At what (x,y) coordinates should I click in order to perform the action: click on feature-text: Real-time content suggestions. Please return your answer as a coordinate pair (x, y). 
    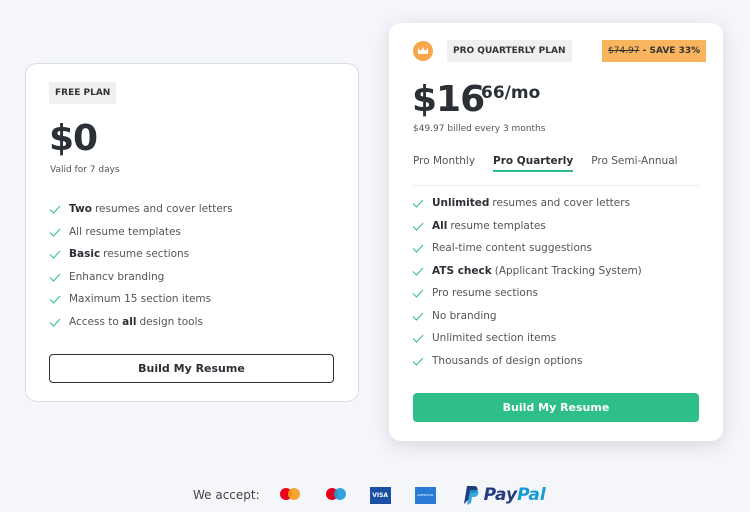
    Looking at the image, I should click on (512, 248).